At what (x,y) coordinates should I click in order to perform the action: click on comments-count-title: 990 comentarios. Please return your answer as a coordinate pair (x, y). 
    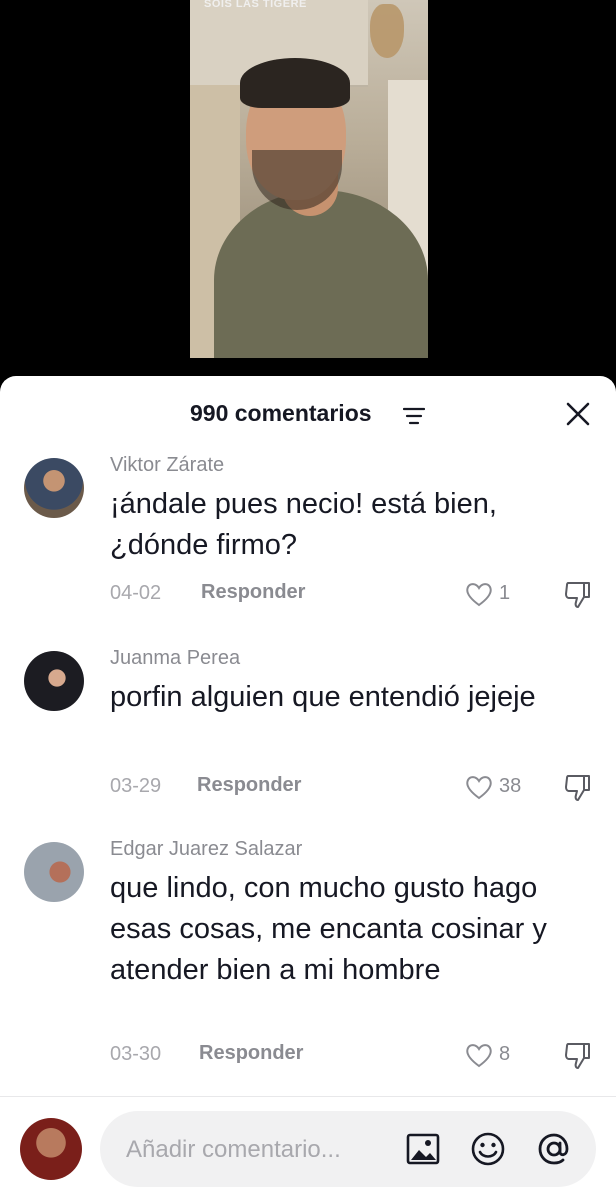
    Looking at the image, I should click on (281, 413).